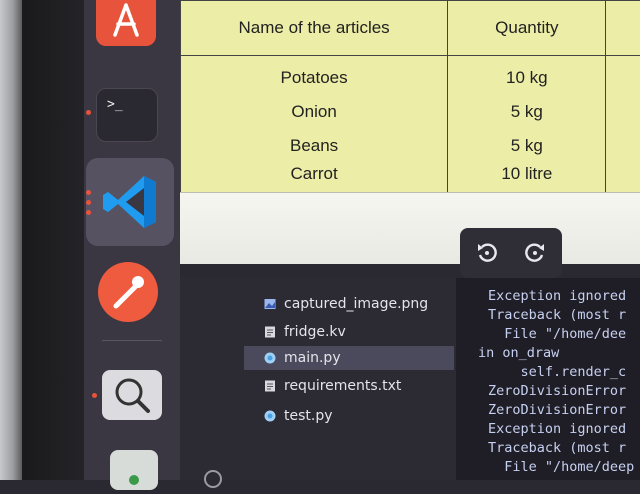  I want to click on rotate-left-icon, so click(487, 253).